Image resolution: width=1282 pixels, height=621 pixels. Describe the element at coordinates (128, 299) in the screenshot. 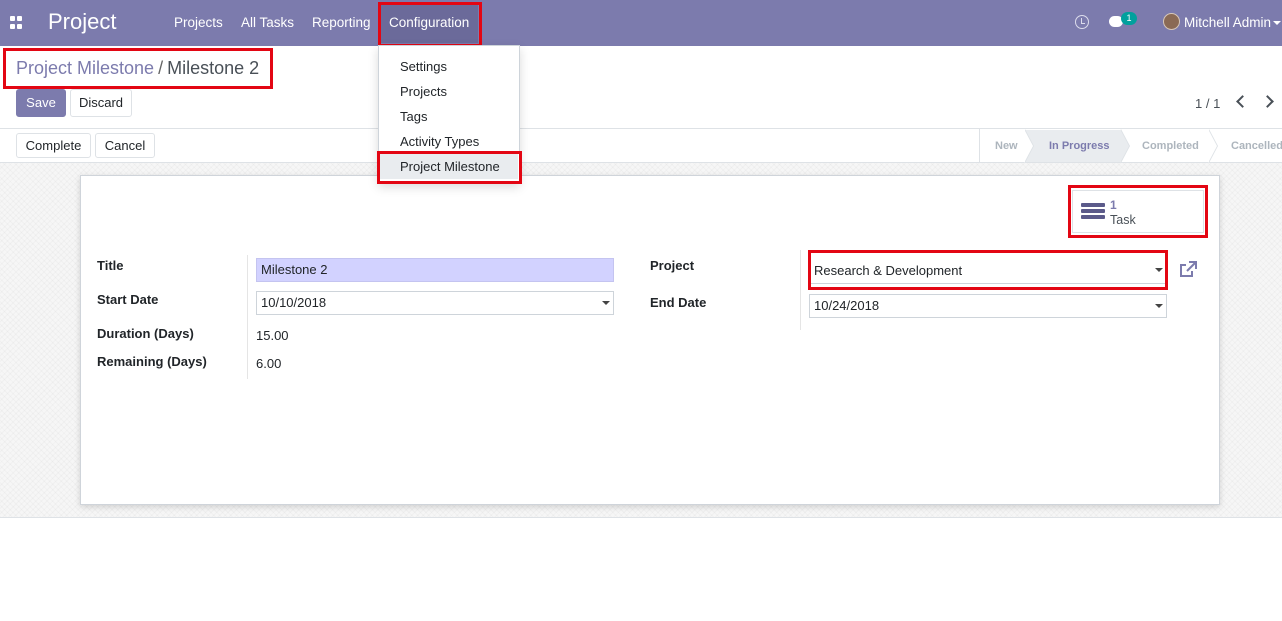

I see `start-date-label: Start Date` at that location.